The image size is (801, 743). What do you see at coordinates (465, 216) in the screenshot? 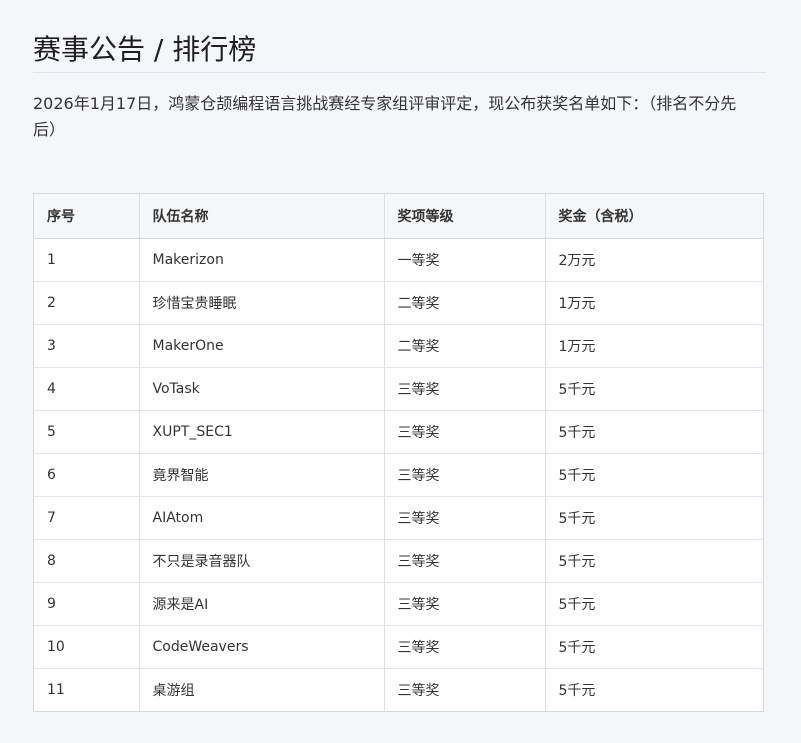
I see `column-header-award-level: 奖项等级` at bounding box center [465, 216].